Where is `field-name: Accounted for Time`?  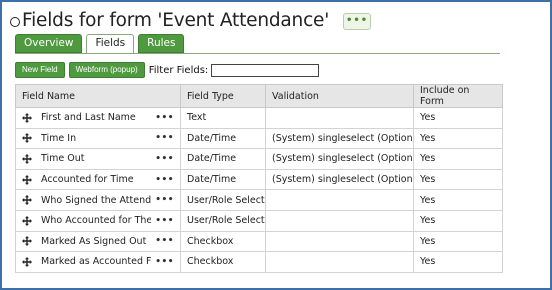
field-name: Accounted for Time is located at coordinates (96, 179).